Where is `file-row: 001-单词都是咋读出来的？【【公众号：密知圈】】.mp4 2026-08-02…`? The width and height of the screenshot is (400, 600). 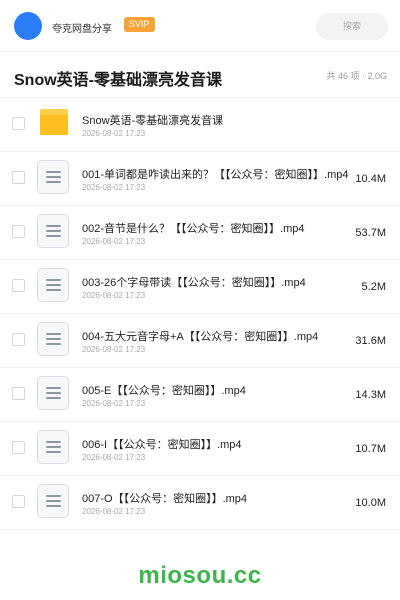
file-row: 001-单词都是咋读出来的？【【公众号：密知圈】】.mp4 2026-08-02… is located at coordinates (200, 179).